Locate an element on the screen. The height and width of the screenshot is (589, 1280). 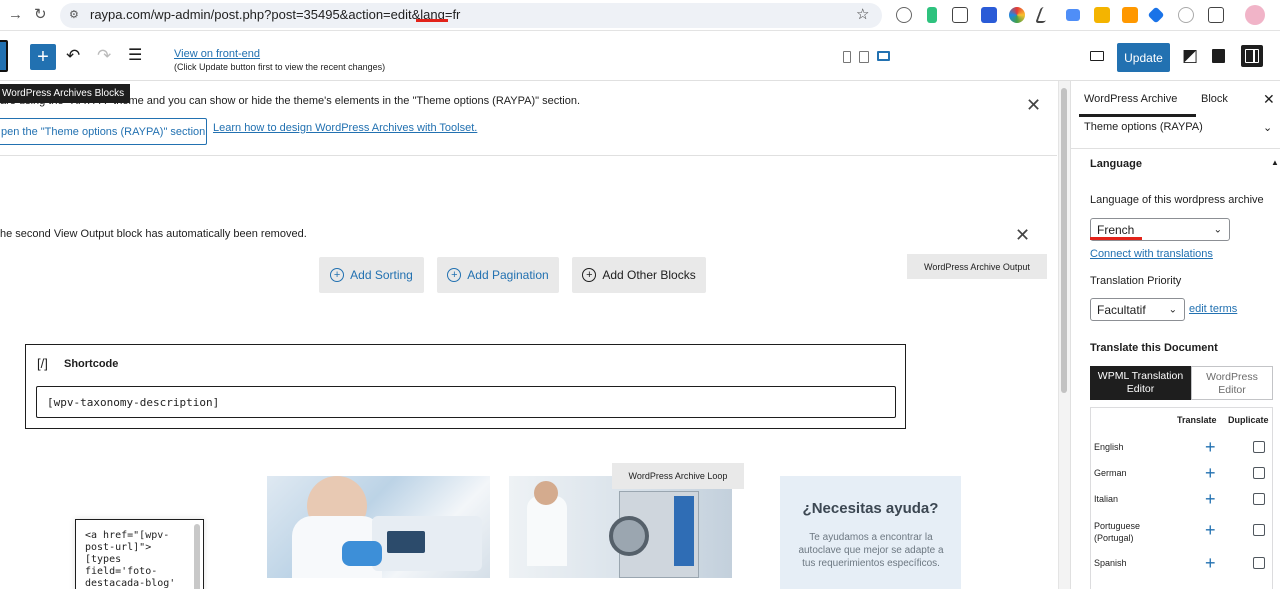
extension-yellow-icon is located at coordinates (1102, 15).